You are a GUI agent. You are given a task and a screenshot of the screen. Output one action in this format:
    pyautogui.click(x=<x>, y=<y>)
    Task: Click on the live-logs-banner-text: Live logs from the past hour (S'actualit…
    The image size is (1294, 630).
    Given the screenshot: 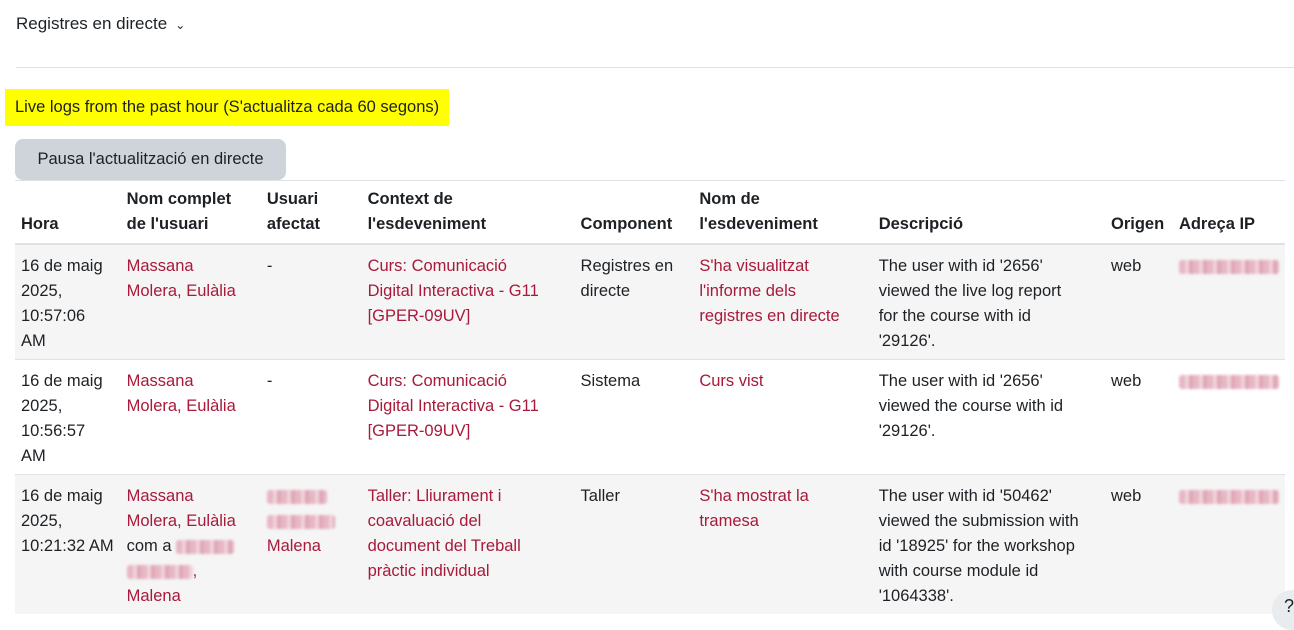 What is the action you would take?
    pyautogui.click(x=227, y=107)
    